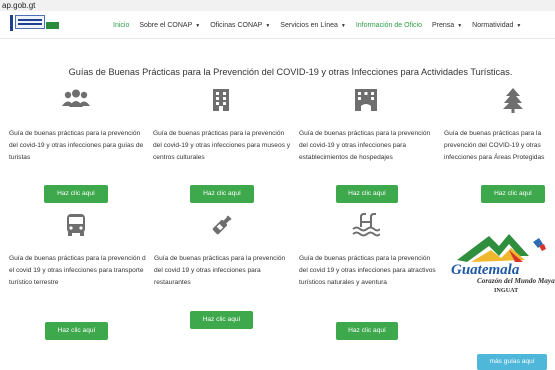 The image size is (555, 370). Describe the element at coordinates (367, 331) in the screenshot. I see `haz-clic-button-atractivos: Haz clic aquí` at that location.